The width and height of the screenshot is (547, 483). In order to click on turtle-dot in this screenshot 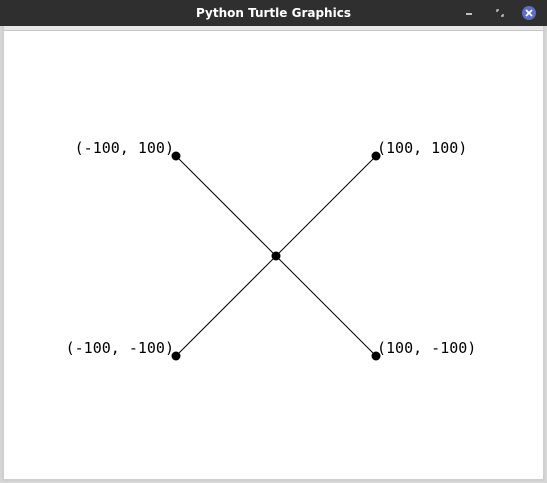, I will do `click(276, 256)`.